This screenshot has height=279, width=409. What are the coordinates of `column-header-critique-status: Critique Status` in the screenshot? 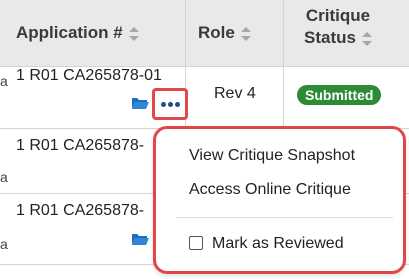 It's located at (338, 27).